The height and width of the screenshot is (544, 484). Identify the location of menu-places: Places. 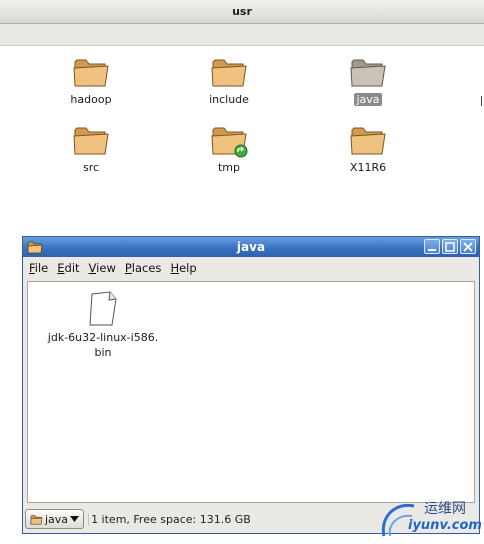
(143, 268).